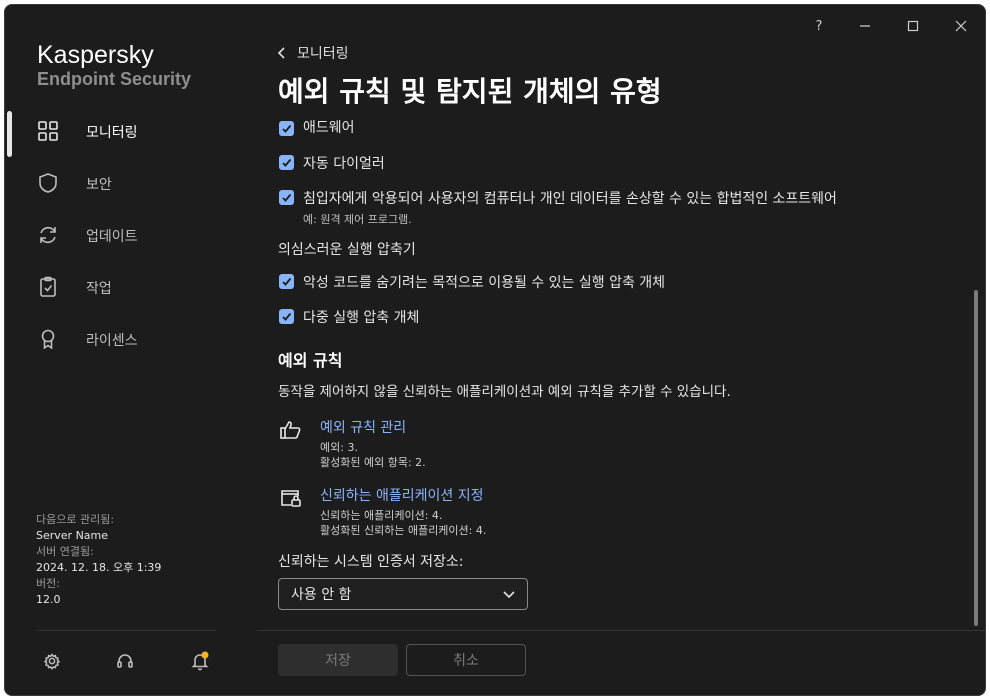 The height and width of the screenshot is (700, 990). I want to click on sidebar-item-label: 작업, so click(99, 289).